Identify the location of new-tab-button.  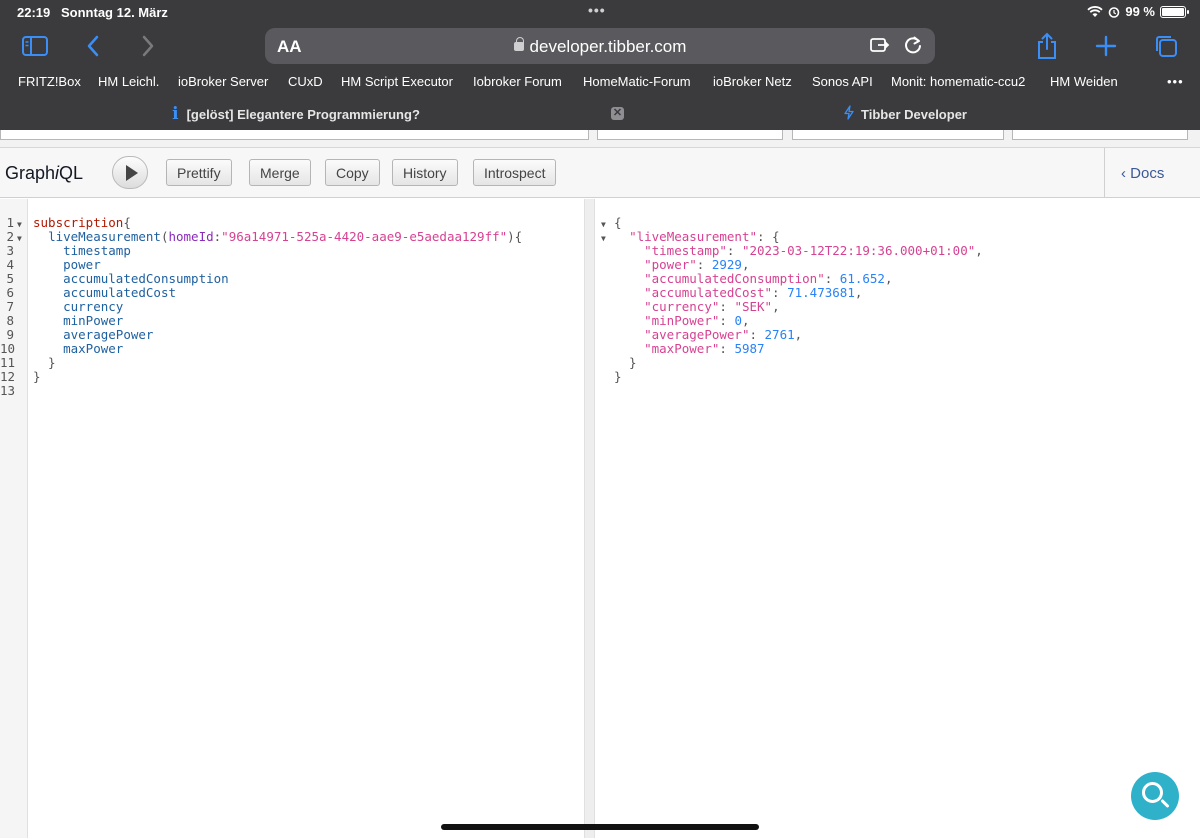
(1106, 46).